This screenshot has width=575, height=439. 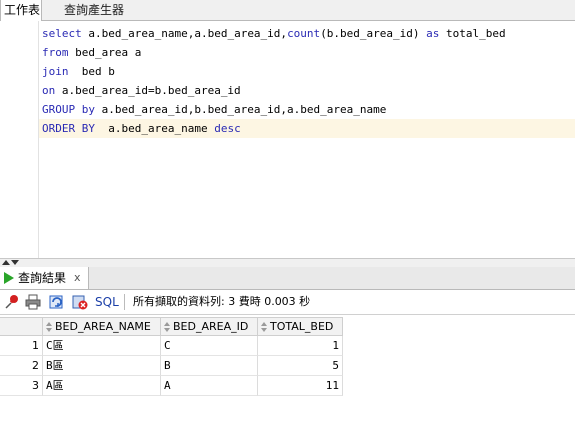 What do you see at coordinates (287, 278) in the screenshot?
I see `results-tab-bar: 查詢結果 x` at bounding box center [287, 278].